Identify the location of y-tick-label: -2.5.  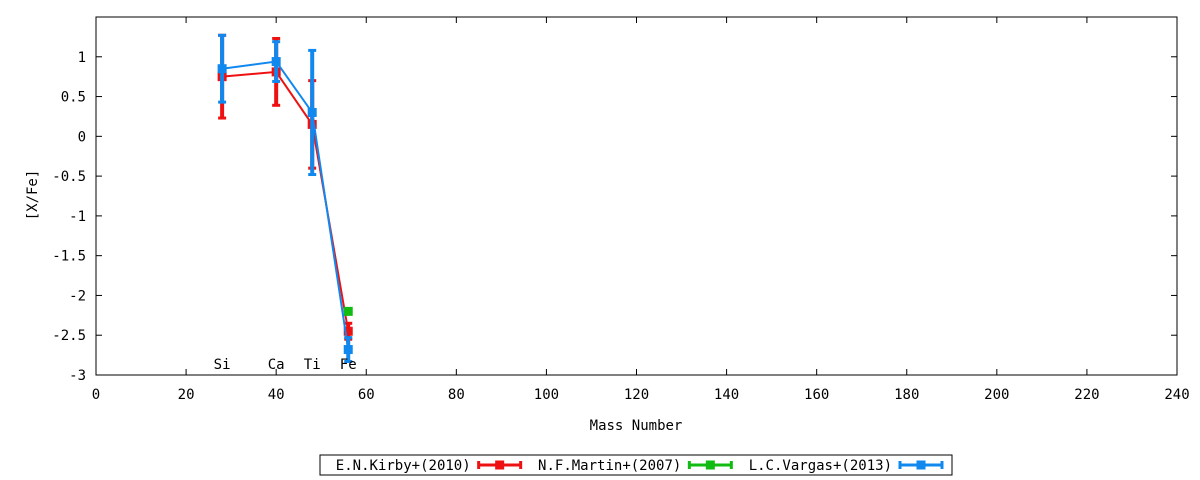
(69, 336).